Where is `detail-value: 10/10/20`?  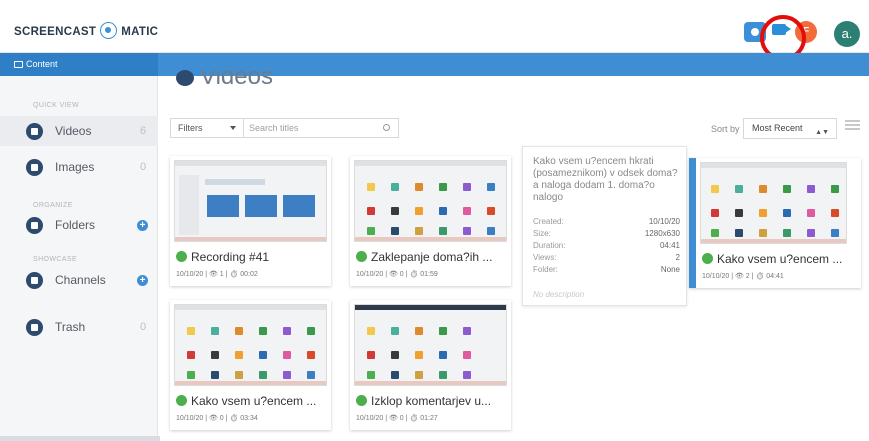 detail-value: 10/10/20 is located at coordinates (664, 221).